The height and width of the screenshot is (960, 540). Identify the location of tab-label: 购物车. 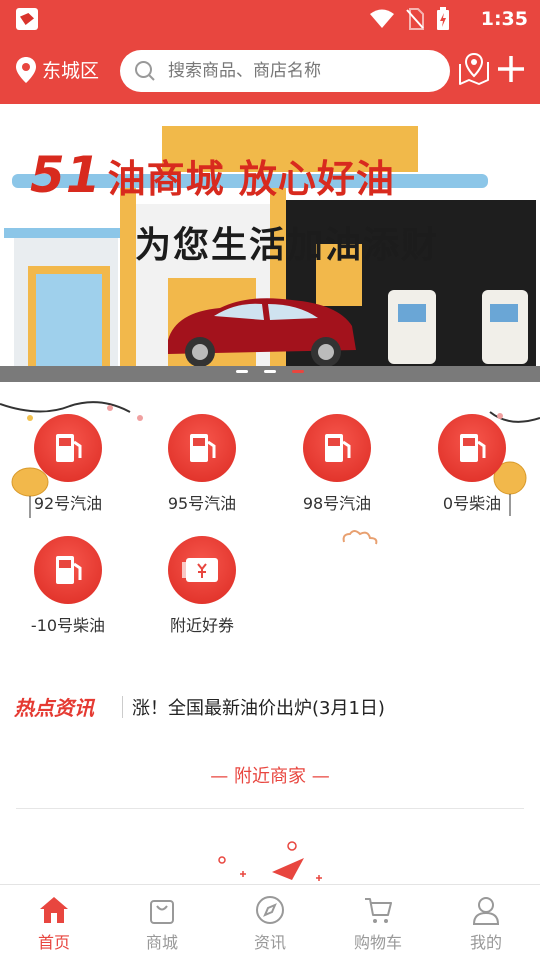
(377, 942).